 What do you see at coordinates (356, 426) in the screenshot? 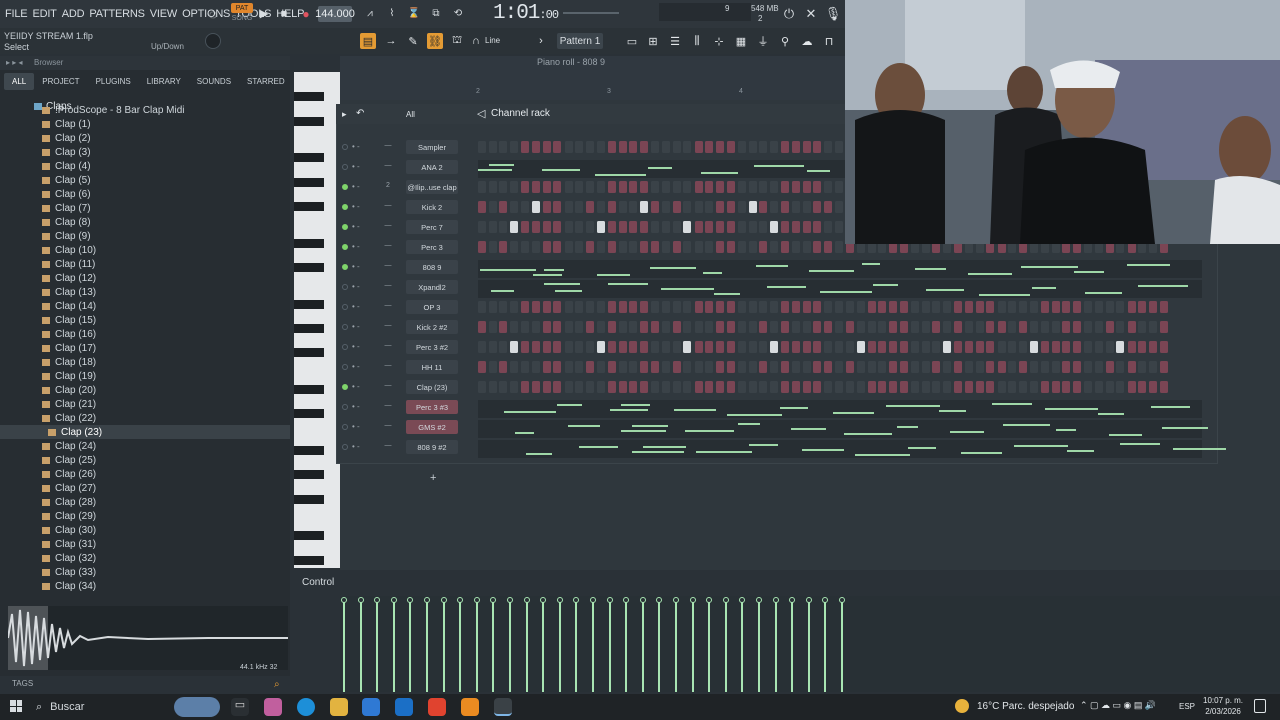
I see `channel-pan-vol: • -` at bounding box center [356, 426].